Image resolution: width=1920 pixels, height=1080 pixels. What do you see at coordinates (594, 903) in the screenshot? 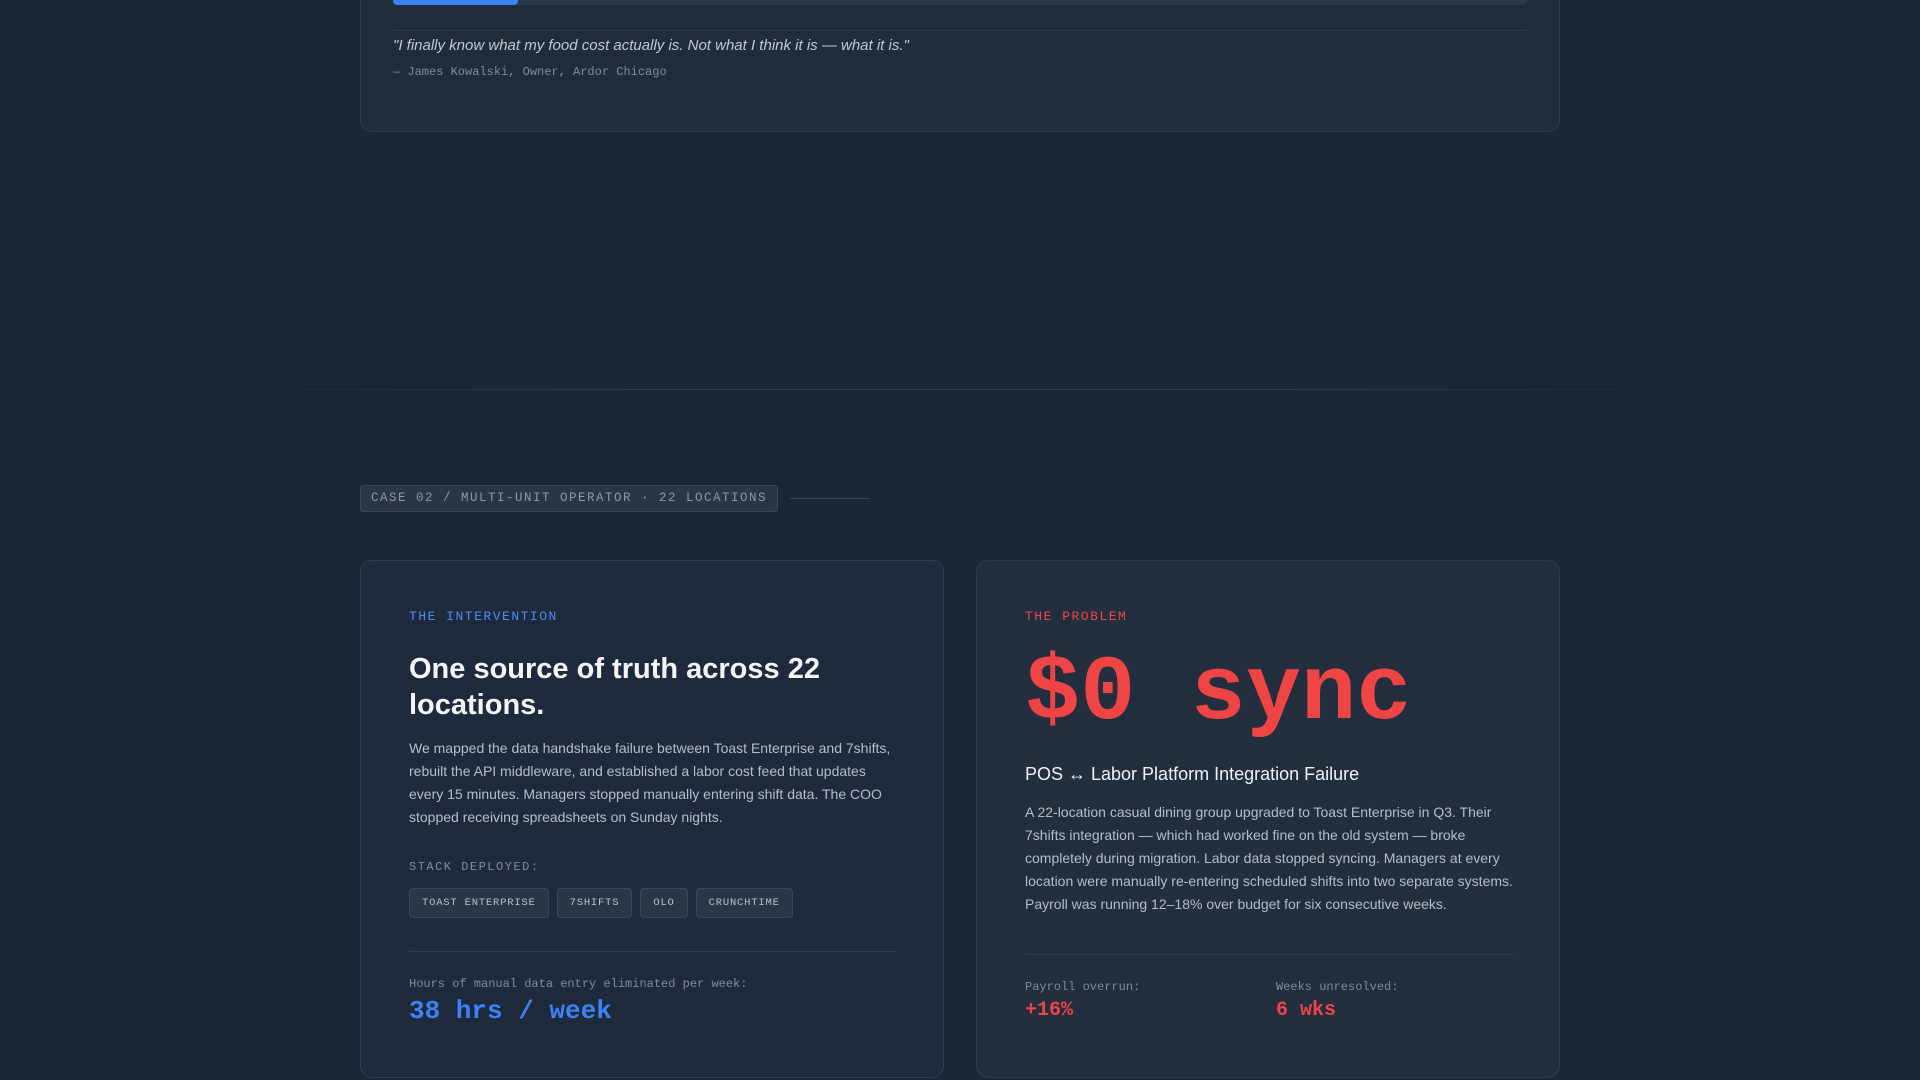
I see `stack-chip: 7SHIFTS` at bounding box center [594, 903].